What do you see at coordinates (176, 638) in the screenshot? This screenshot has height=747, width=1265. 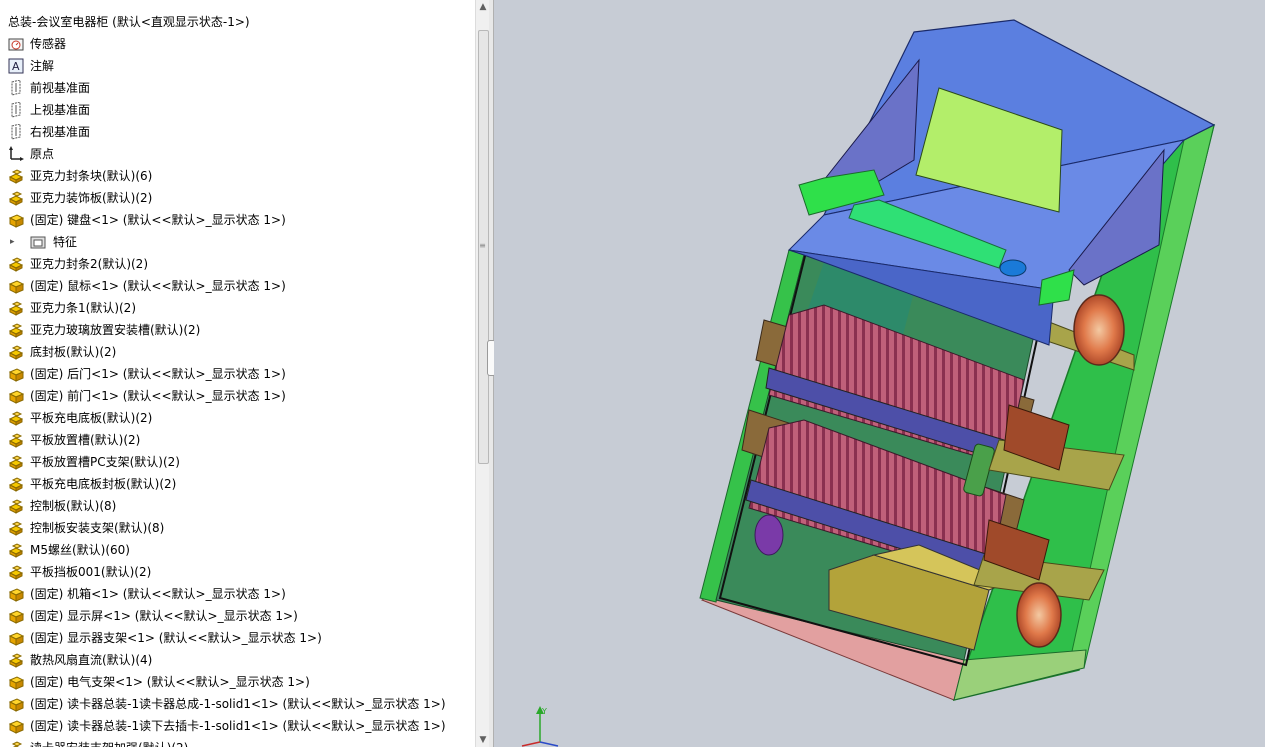 I see `tree-item-label: (固定) 显示器支架<1> (默认<<默认>_显示状态 1>)` at bounding box center [176, 638].